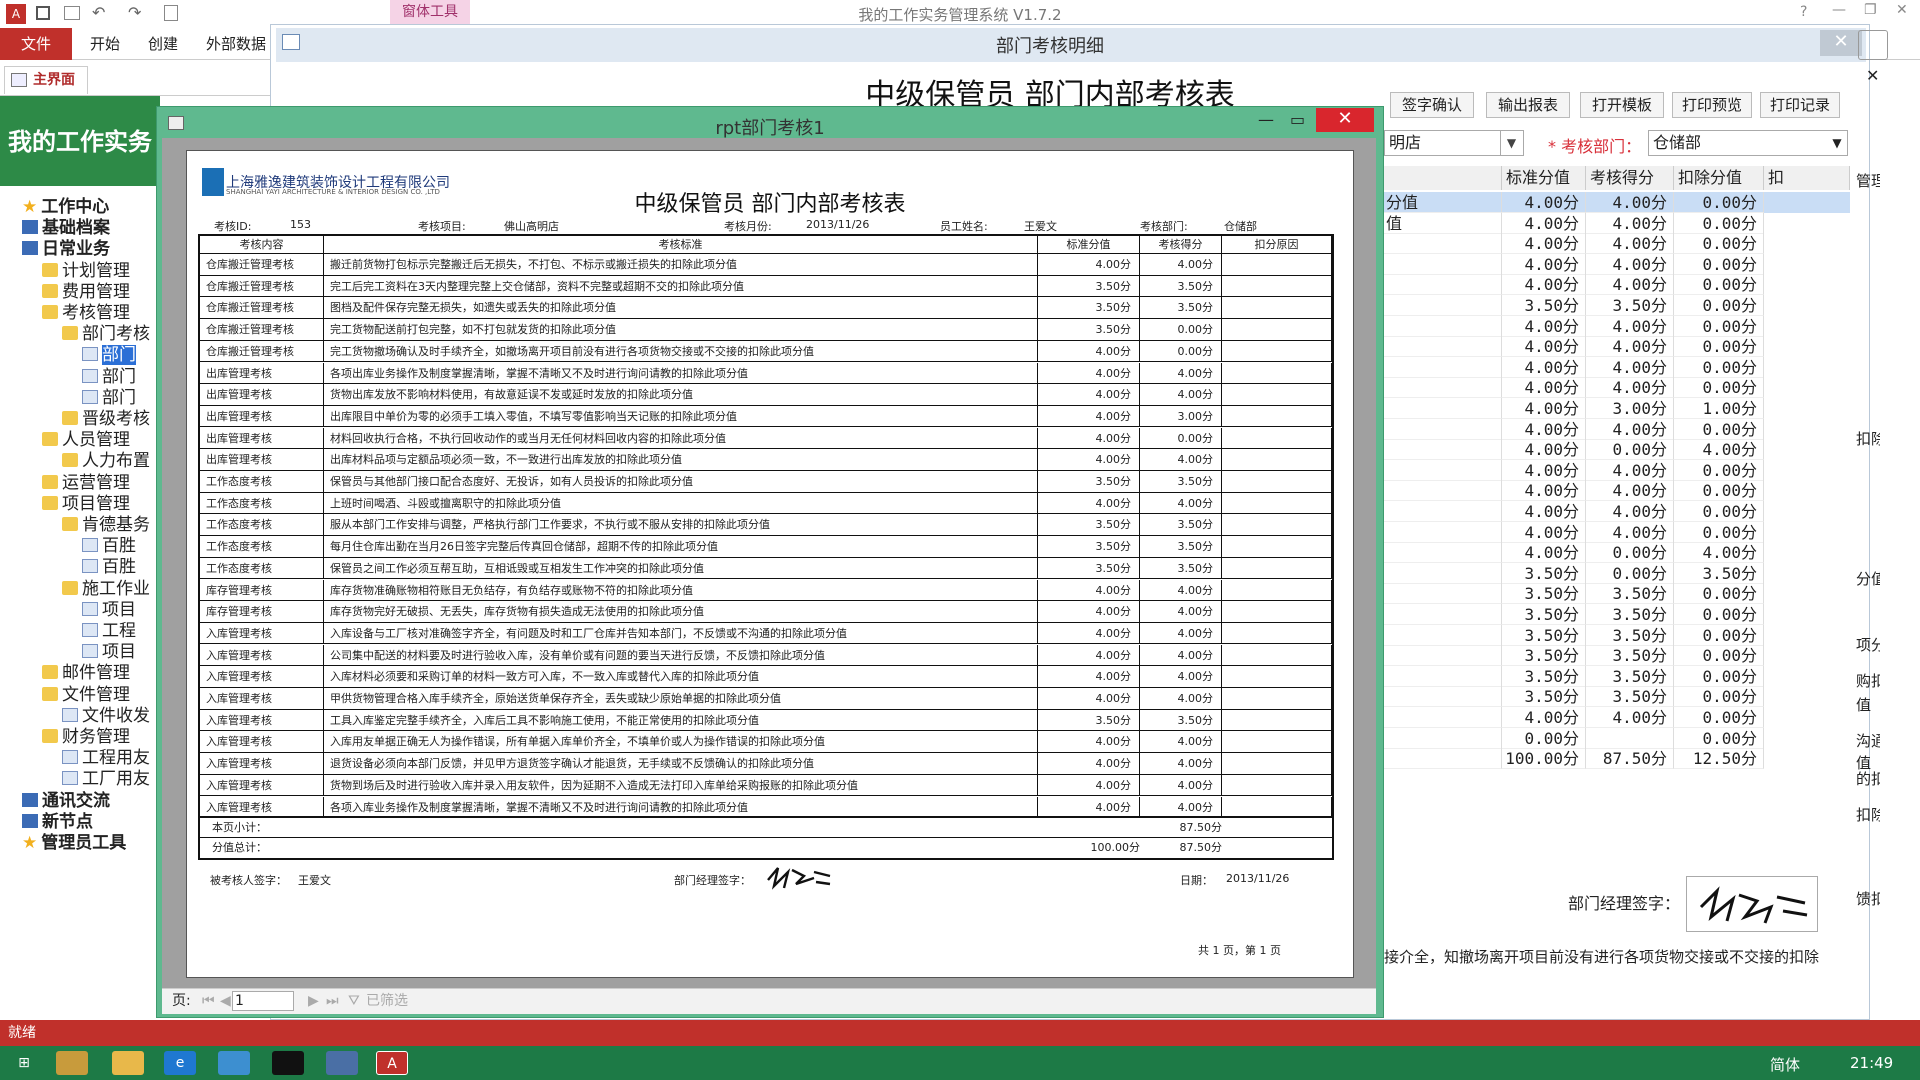  What do you see at coordinates (288, 1063) in the screenshot?
I see `terminal-icon` at bounding box center [288, 1063].